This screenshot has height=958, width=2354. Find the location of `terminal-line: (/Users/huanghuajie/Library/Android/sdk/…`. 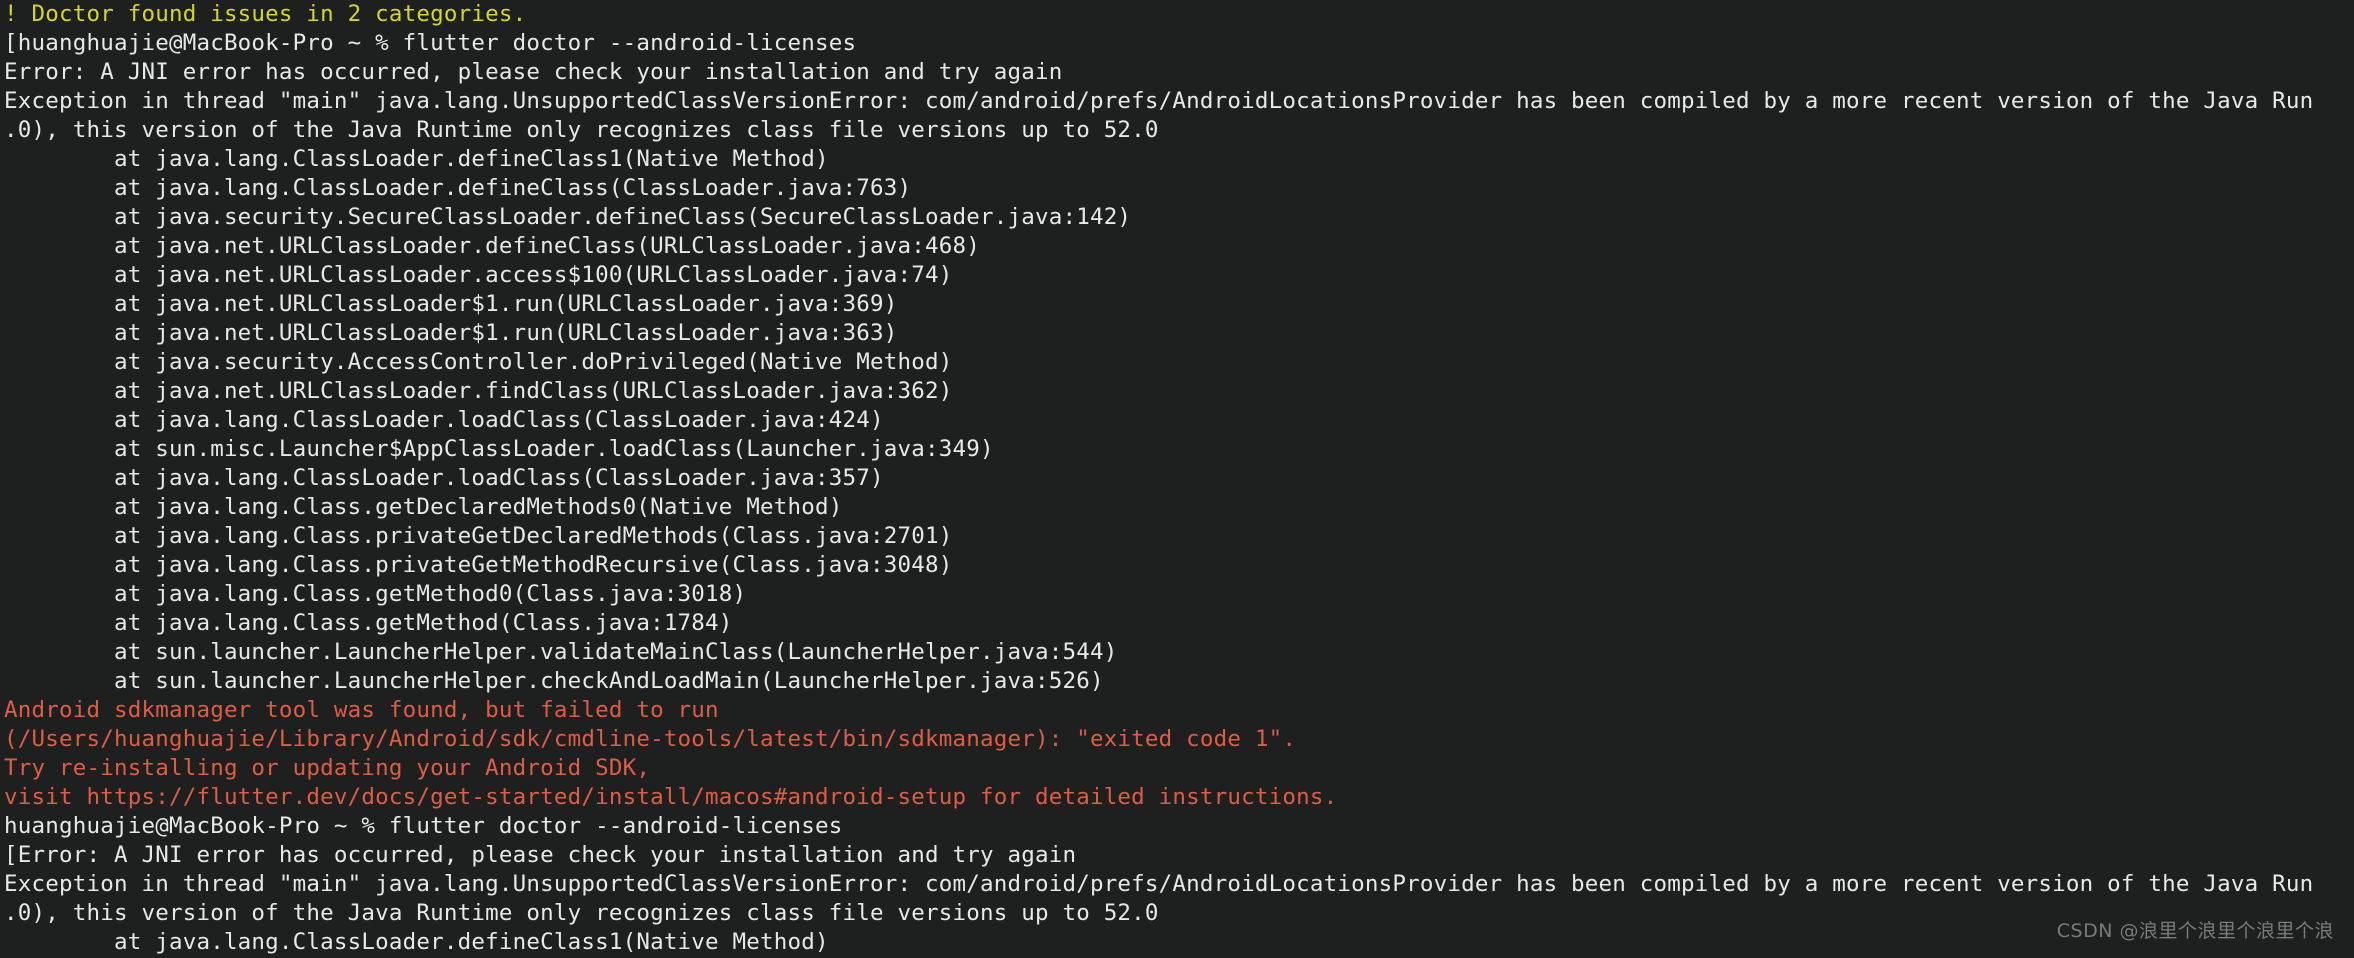

terminal-line: (/Users/huanghuajie/Library/Android/sdk/… is located at coordinates (650, 739).